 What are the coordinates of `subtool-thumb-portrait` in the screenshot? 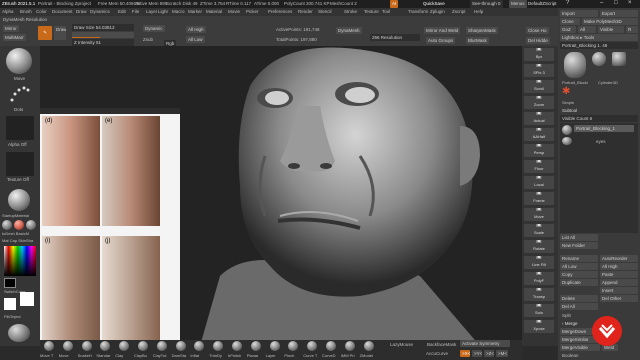 It's located at (567, 130).